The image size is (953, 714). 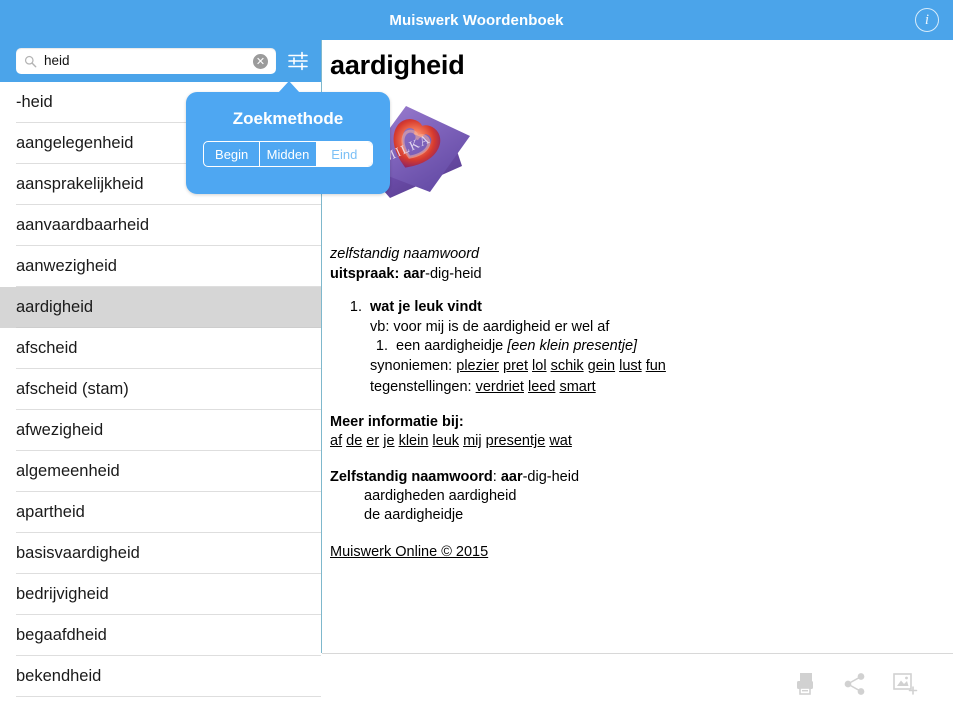 What do you see at coordinates (635, 441) in the screenshot?
I see `more-info-links: af de er je klein leuk mij presentje wat` at bounding box center [635, 441].